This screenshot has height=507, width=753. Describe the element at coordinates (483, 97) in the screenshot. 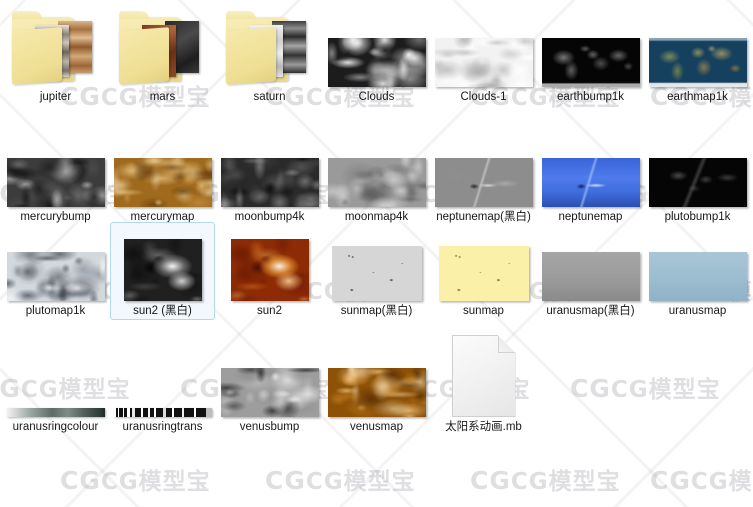

I see `file-label: Clouds-1` at that location.